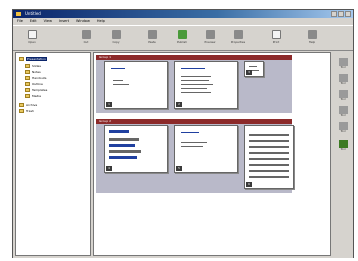 The image size is (358, 261). Describe the element at coordinates (64, 21) in the screenshot. I see `menu-insert: Insert` at that location.